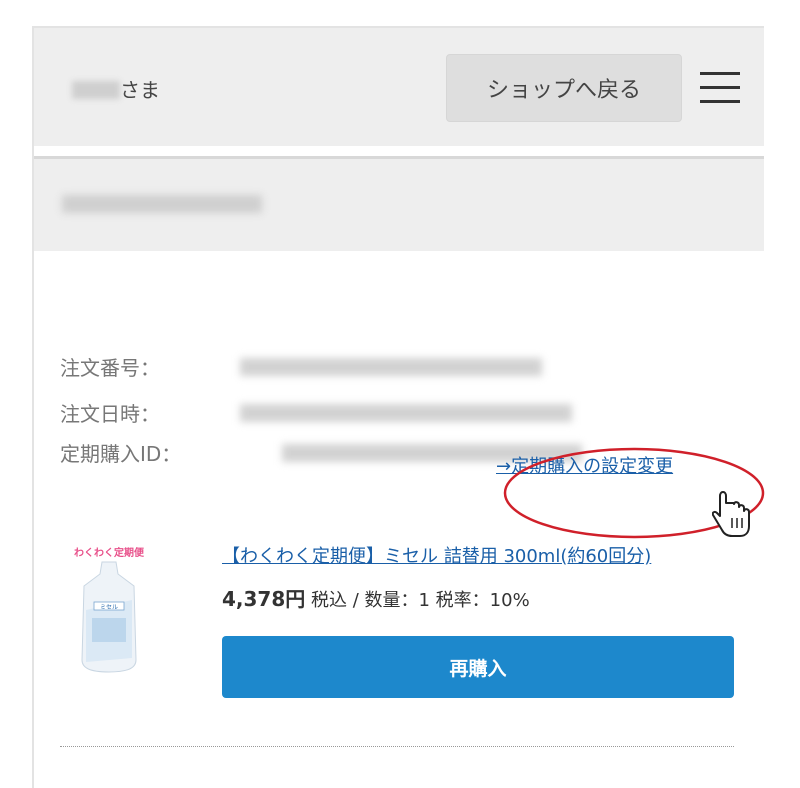 The height and width of the screenshot is (788, 800). I want to click on product-price: 4,378円, so click(264, 599).